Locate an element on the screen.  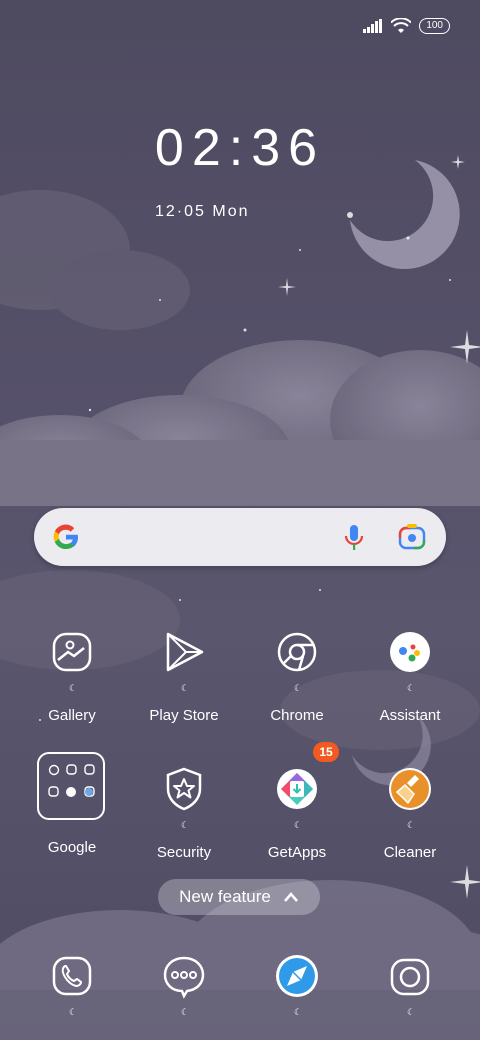
new-feature-label: New feature is located at coordinates (225, 896).